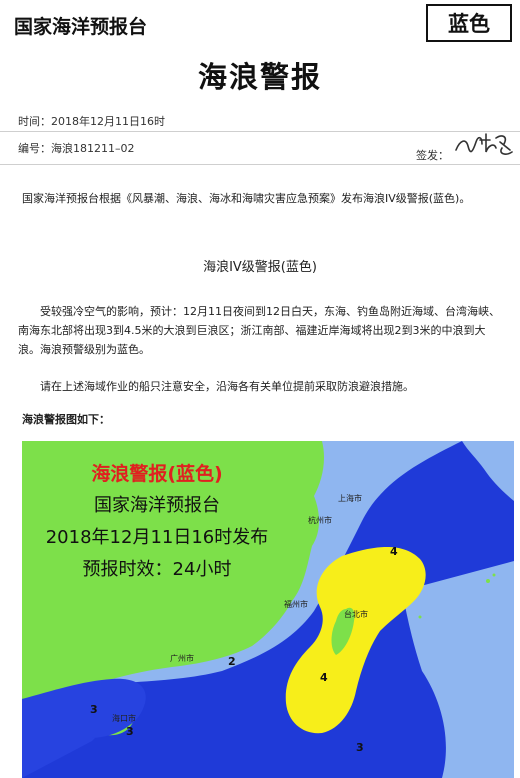  I want to click on map-title: 海浪警报(蓝色), so click(157, 474).